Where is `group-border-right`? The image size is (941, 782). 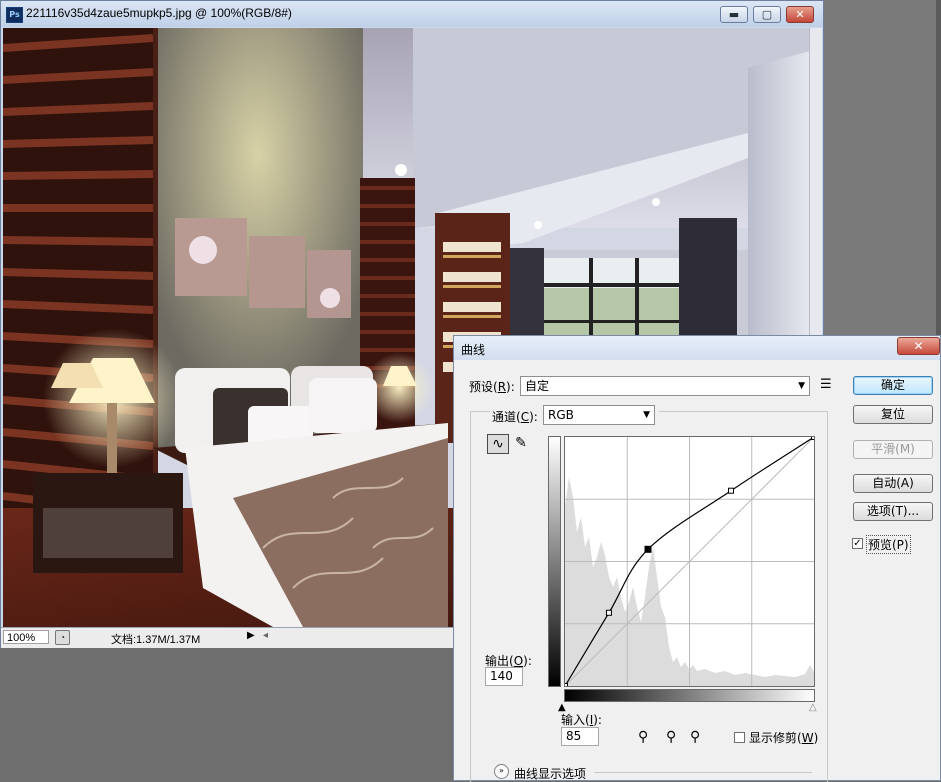
group-border-right is located at coordinates (827, 596).